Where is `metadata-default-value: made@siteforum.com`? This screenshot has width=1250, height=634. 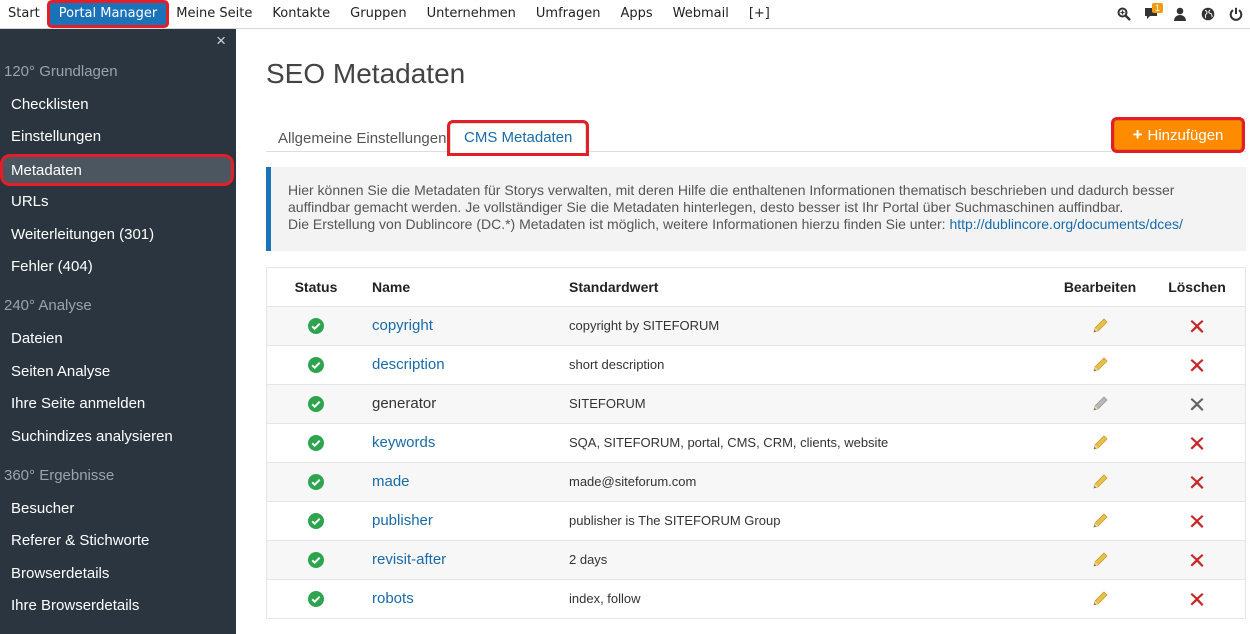 metadata-default-value: made@siteforum.com is located at coordinates (633, 481).